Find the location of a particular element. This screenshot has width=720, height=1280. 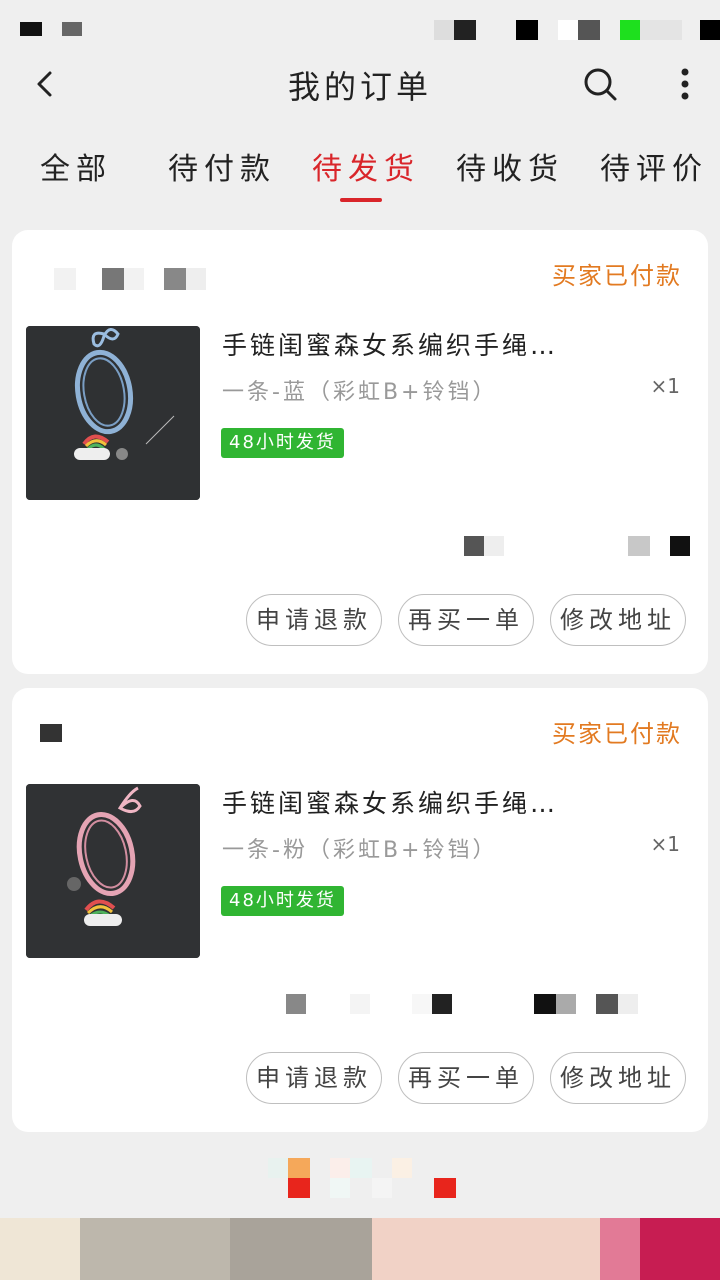

tab-pending-payment: 待付款 is located at coordinates (222, 166).